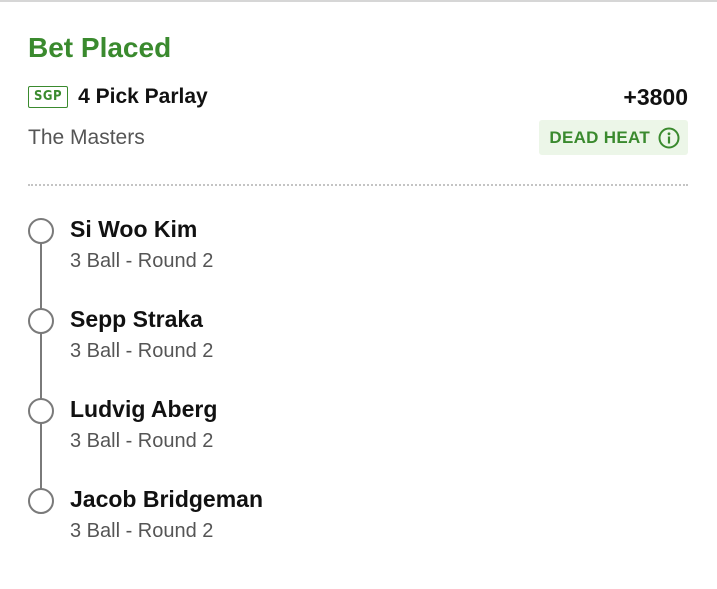 The width and height of the screenshot is (717, 589). What do you see at coordinates (599, 137) in the screenshot?
I see `dead-heat-label: DEAD HEAT` at bounding box center [599, 137].